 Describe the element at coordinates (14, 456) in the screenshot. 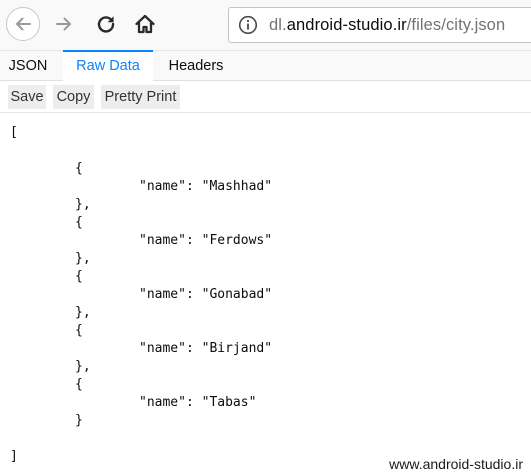

I see `json-close-bracket: ]` at that location.